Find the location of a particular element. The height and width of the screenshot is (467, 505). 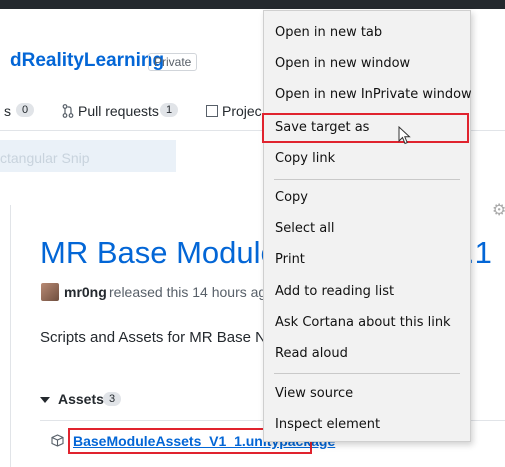

tab-issues-count: 0 is located at coordinates (25, 110).